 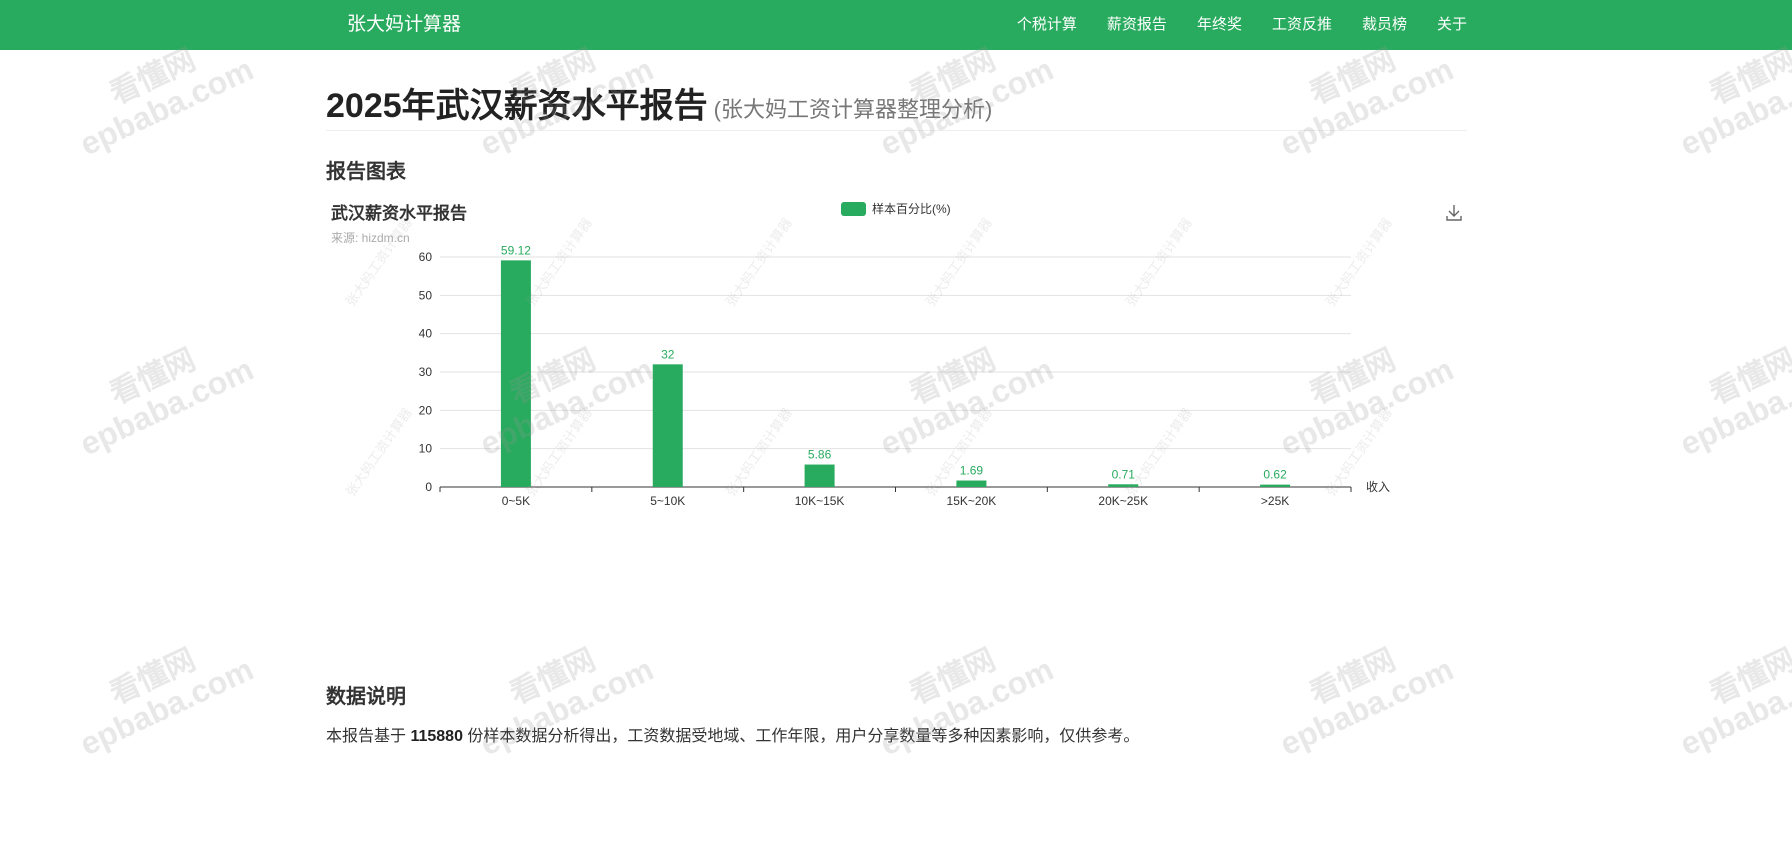 What do you see at coordinates (1137, 25) in the screenshot?
I see `nav-salary-report: 薪资报告` at bounding box center [1137, 25].